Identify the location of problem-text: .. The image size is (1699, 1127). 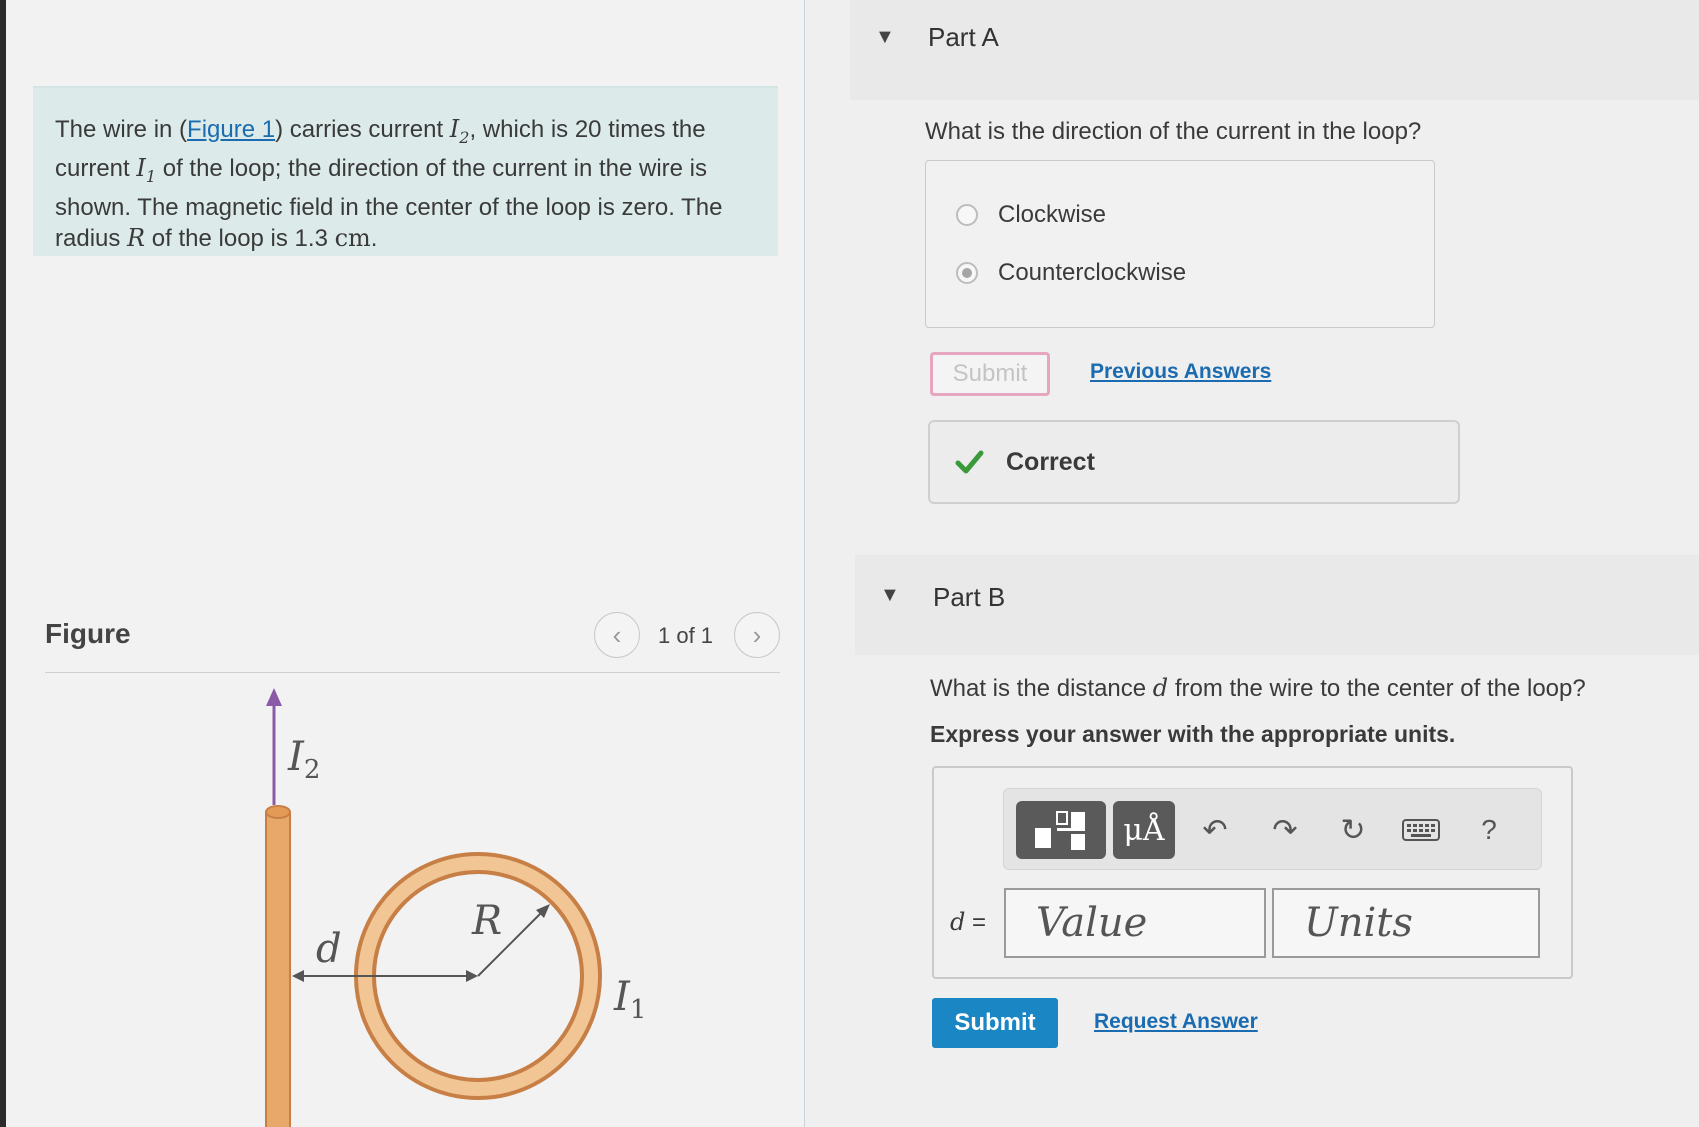
(374, 238).